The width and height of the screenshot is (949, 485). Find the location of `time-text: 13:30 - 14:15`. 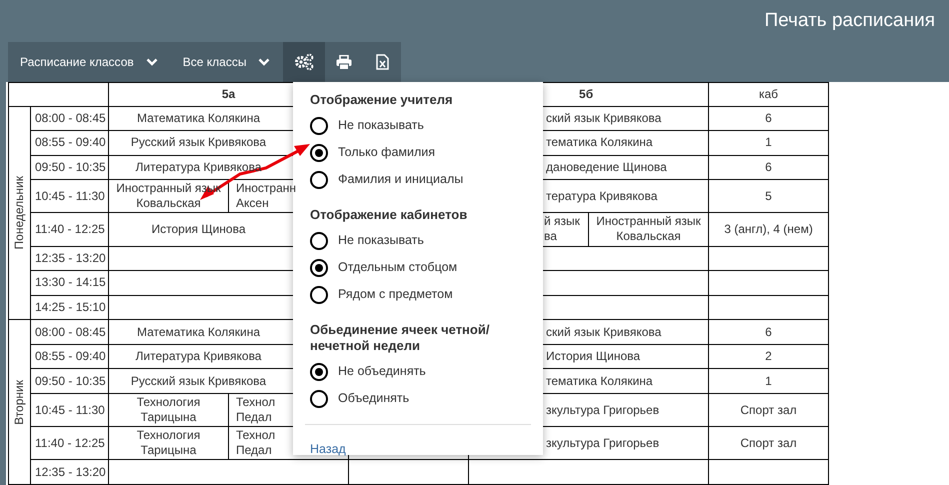

time-text: 13:30 - 14:15 is located at coordinates (70, 282).